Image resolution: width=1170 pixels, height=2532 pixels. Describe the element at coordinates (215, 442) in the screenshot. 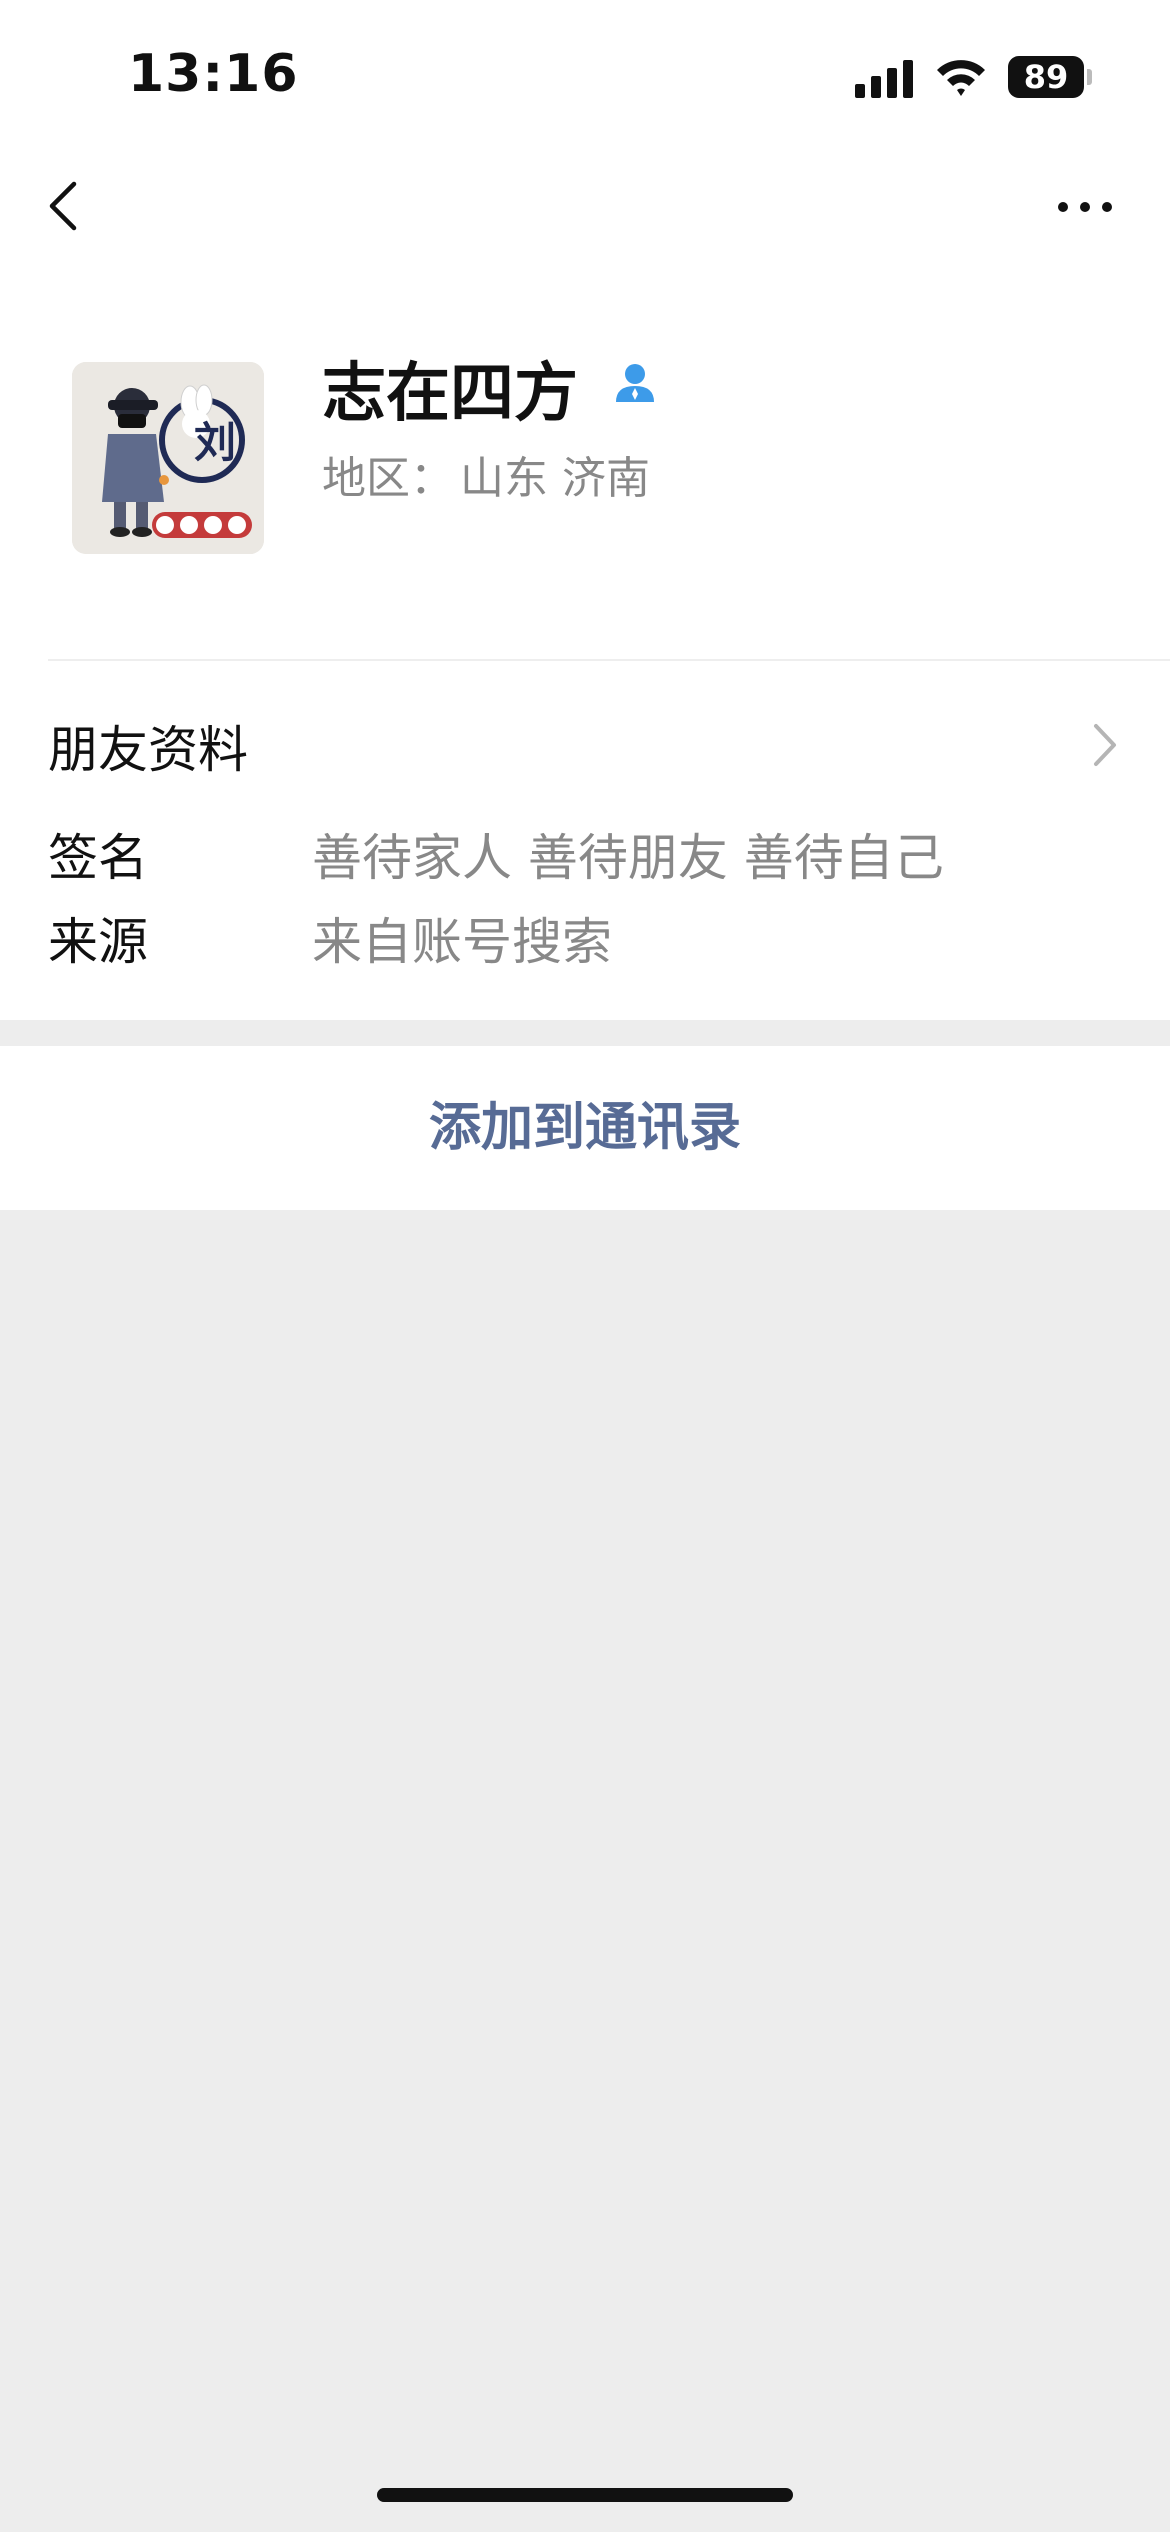

I see `svg-text: 刘` at that location.